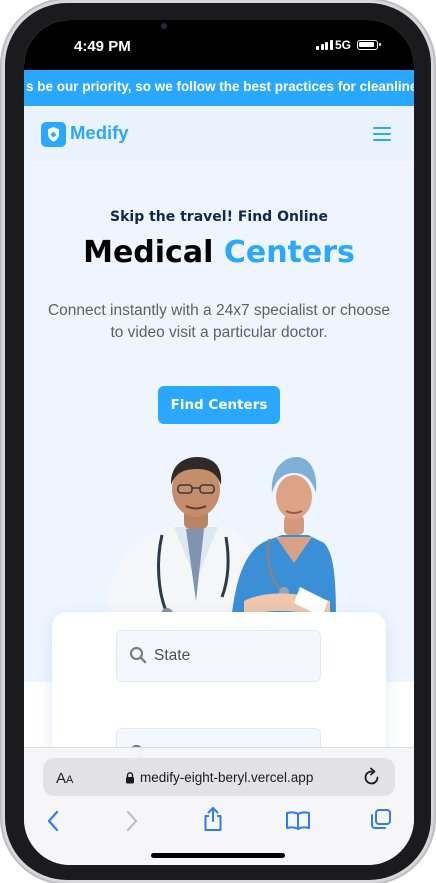 This screenshot has width=436, height=883. What do you see at coordinates (2, 175) in the screenshot?
I see `action-button` at bounding box center [2, 175].